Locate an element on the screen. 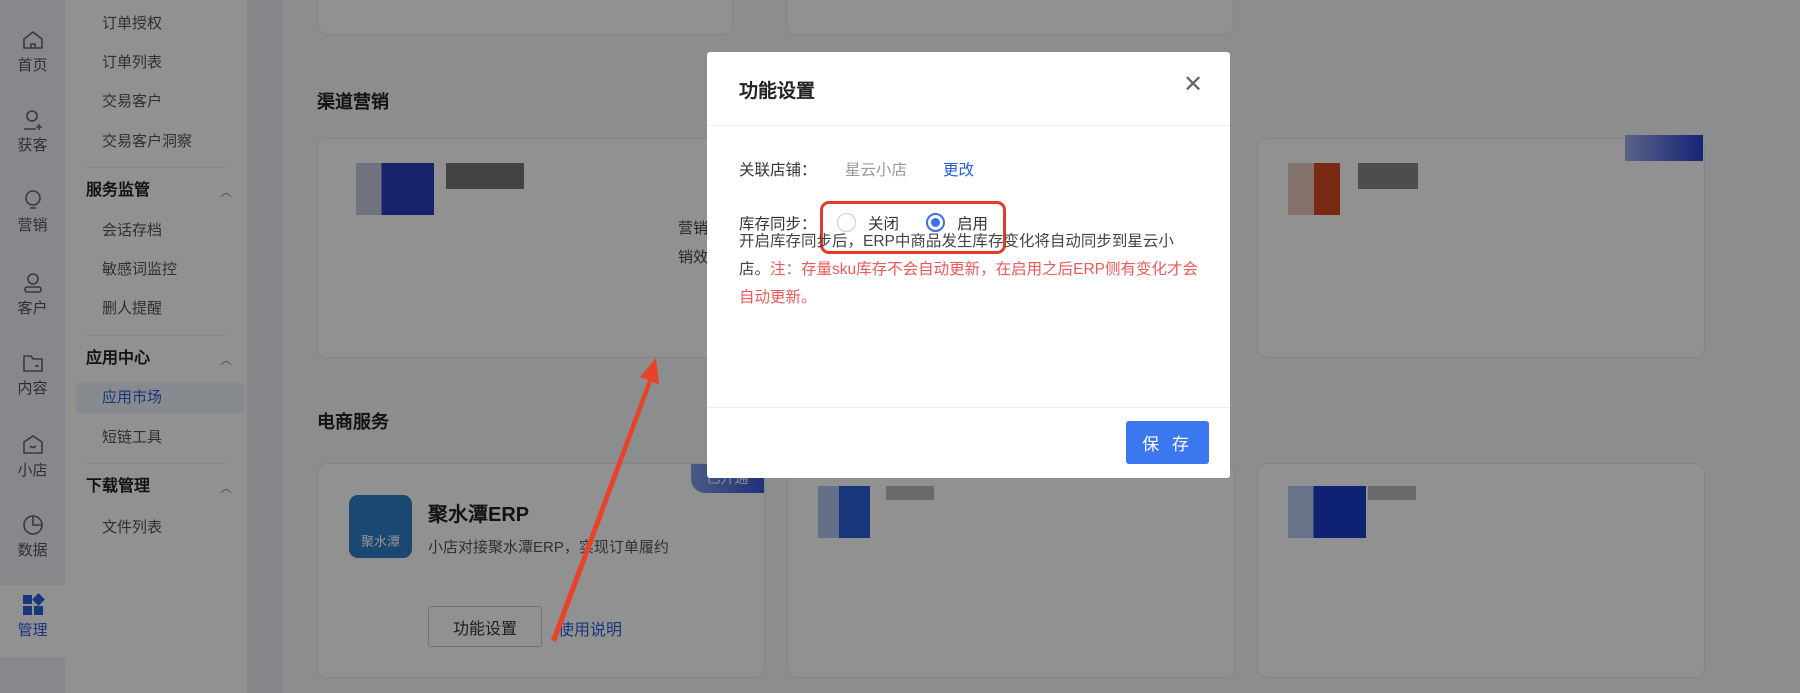 This screenshot has width=1800, height=693. change-store-link: 更改 is located at coordinates (958, 169).